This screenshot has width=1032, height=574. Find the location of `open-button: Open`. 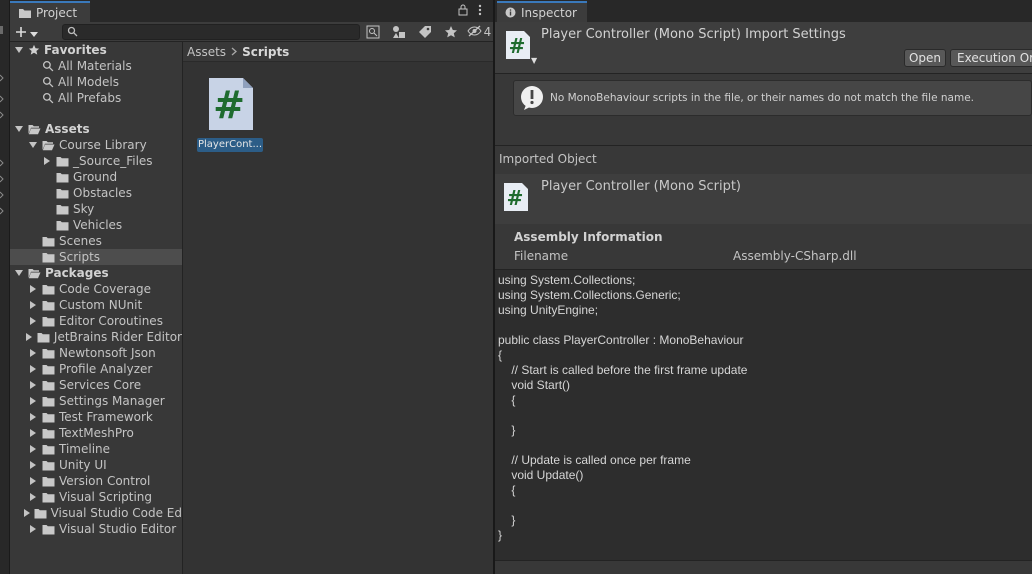

open-button: Open is located at coordinates (925, 58).